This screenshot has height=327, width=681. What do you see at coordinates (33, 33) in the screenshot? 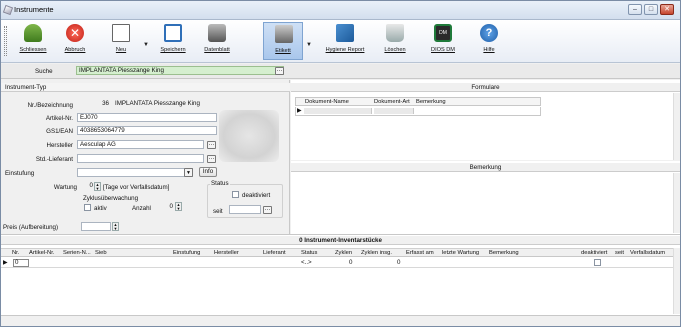
I see `exit-icon` at bounding box center [33, 33].